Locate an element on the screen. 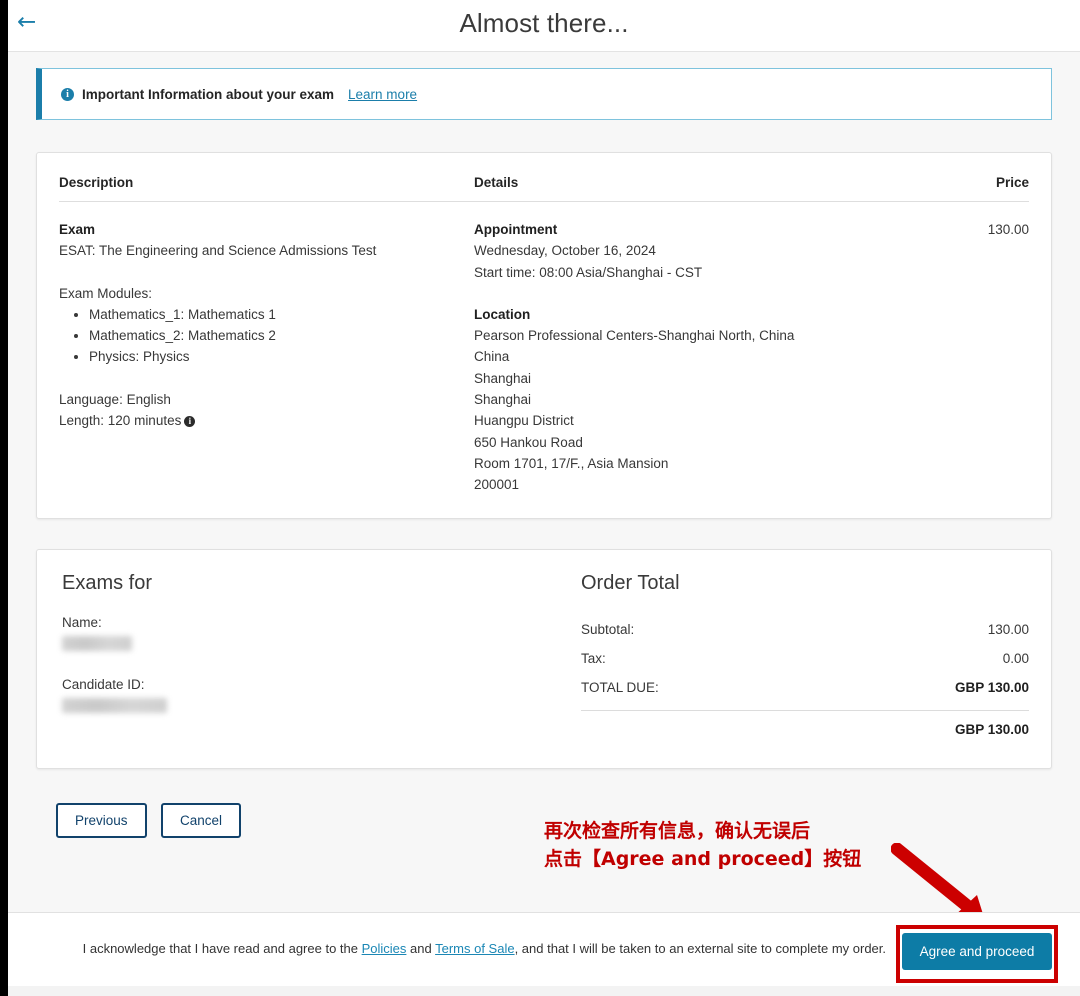 The width and height of the screenshot is (1080, 996). list-item: Mathematics_1: Mathematics 1 is located at coordinates (281, 314).